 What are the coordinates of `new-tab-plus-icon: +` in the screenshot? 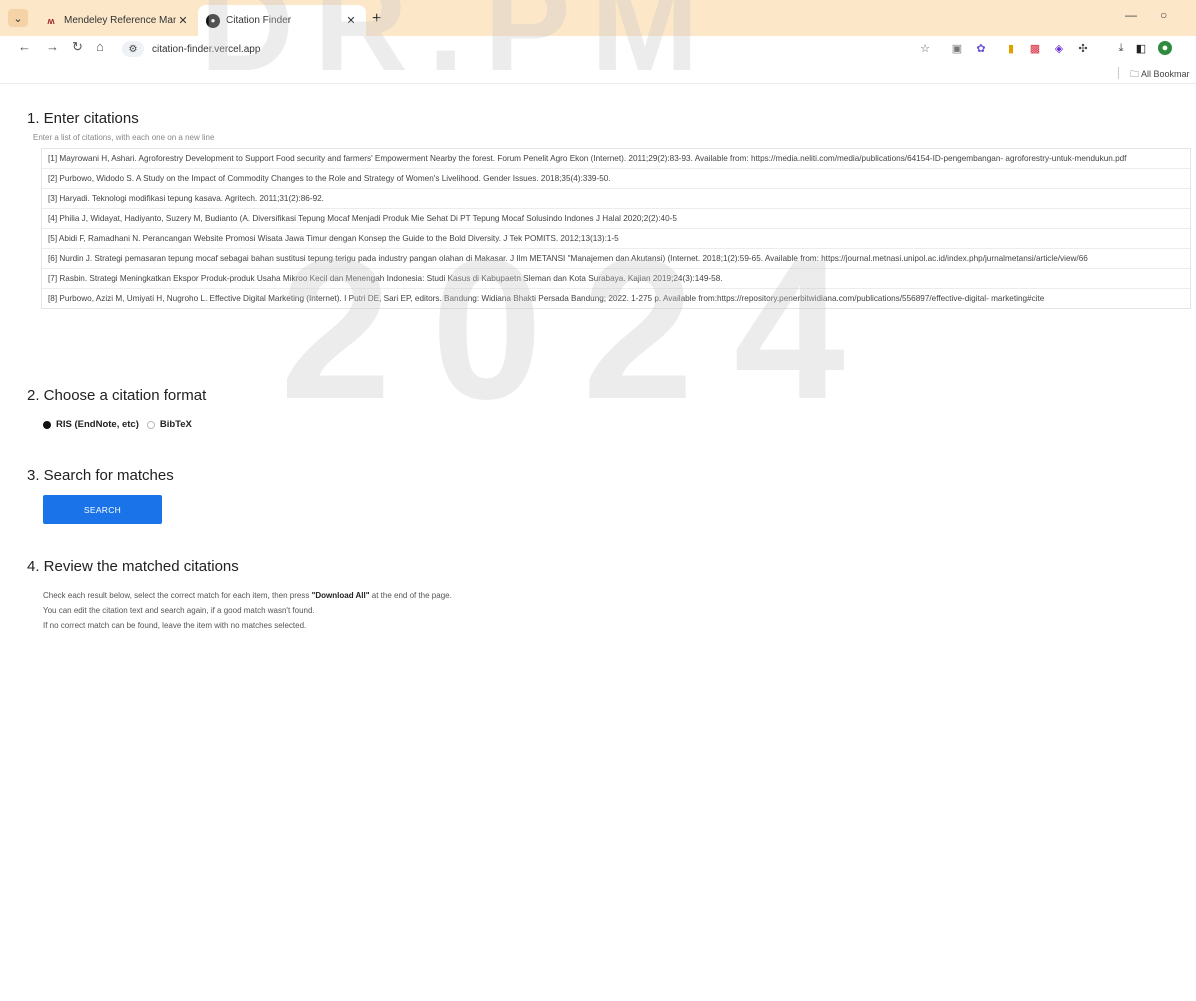 It's located at (376, 19).